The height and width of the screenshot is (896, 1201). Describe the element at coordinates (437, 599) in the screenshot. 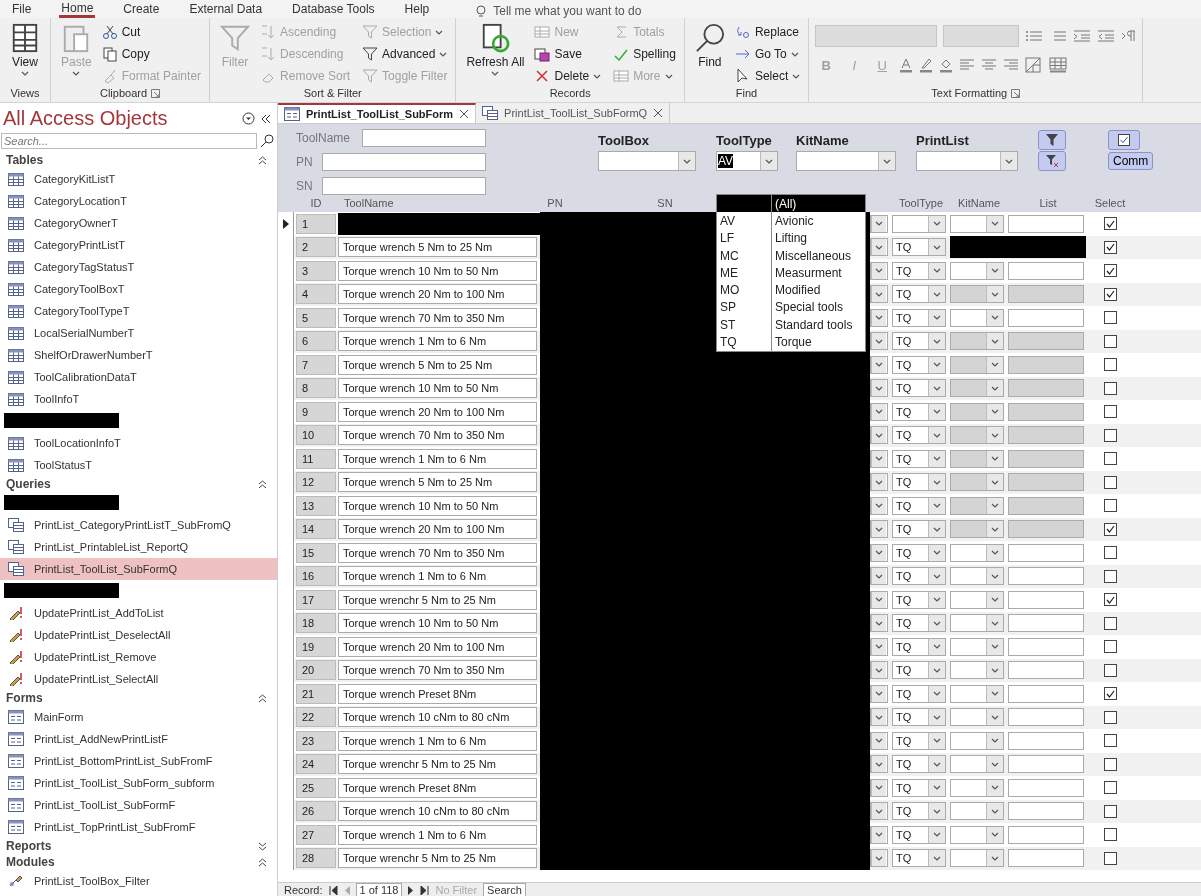

I see `toolname-field: Torque wrenchr 5 Nm to 25 Nm` at that location.